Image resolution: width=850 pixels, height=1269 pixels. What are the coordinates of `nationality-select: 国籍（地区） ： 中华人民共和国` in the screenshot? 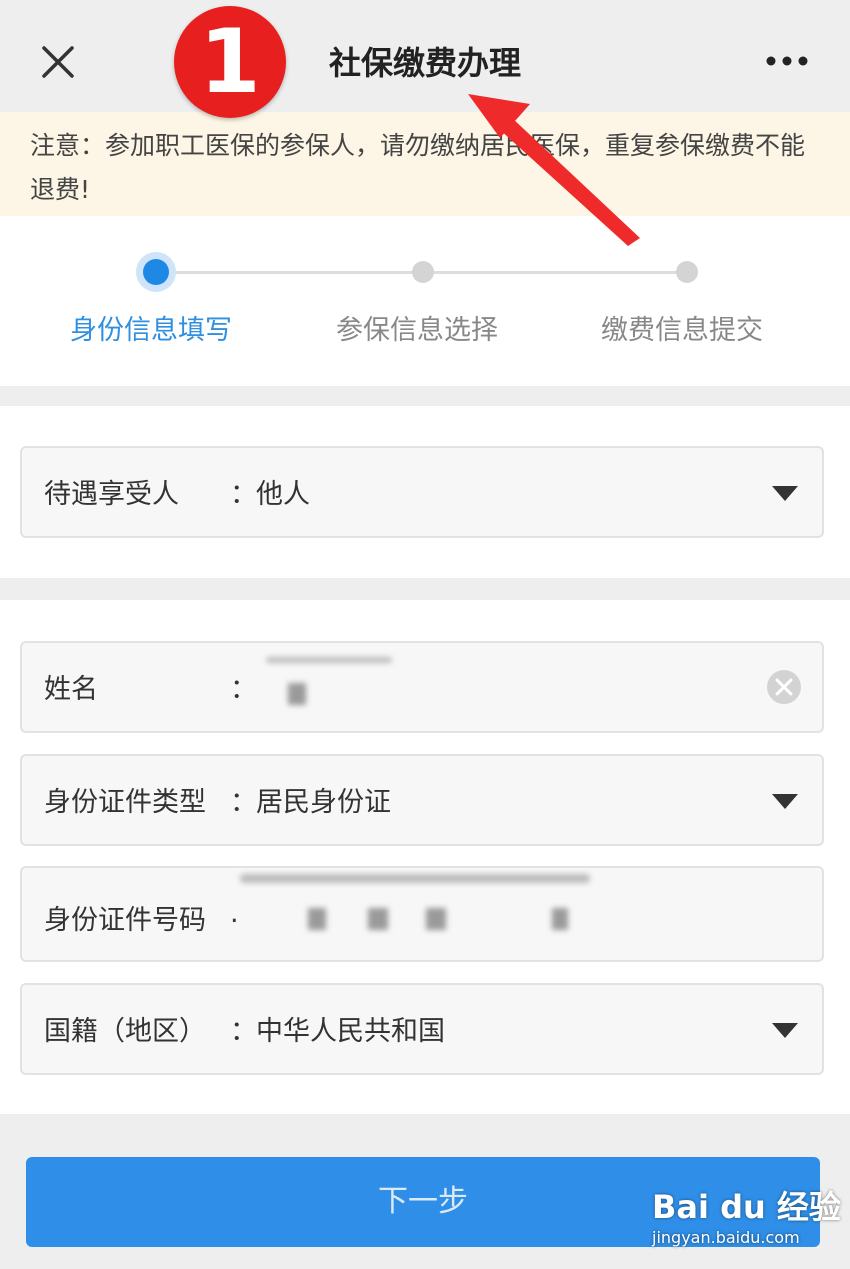 It's located at (422, 1029).